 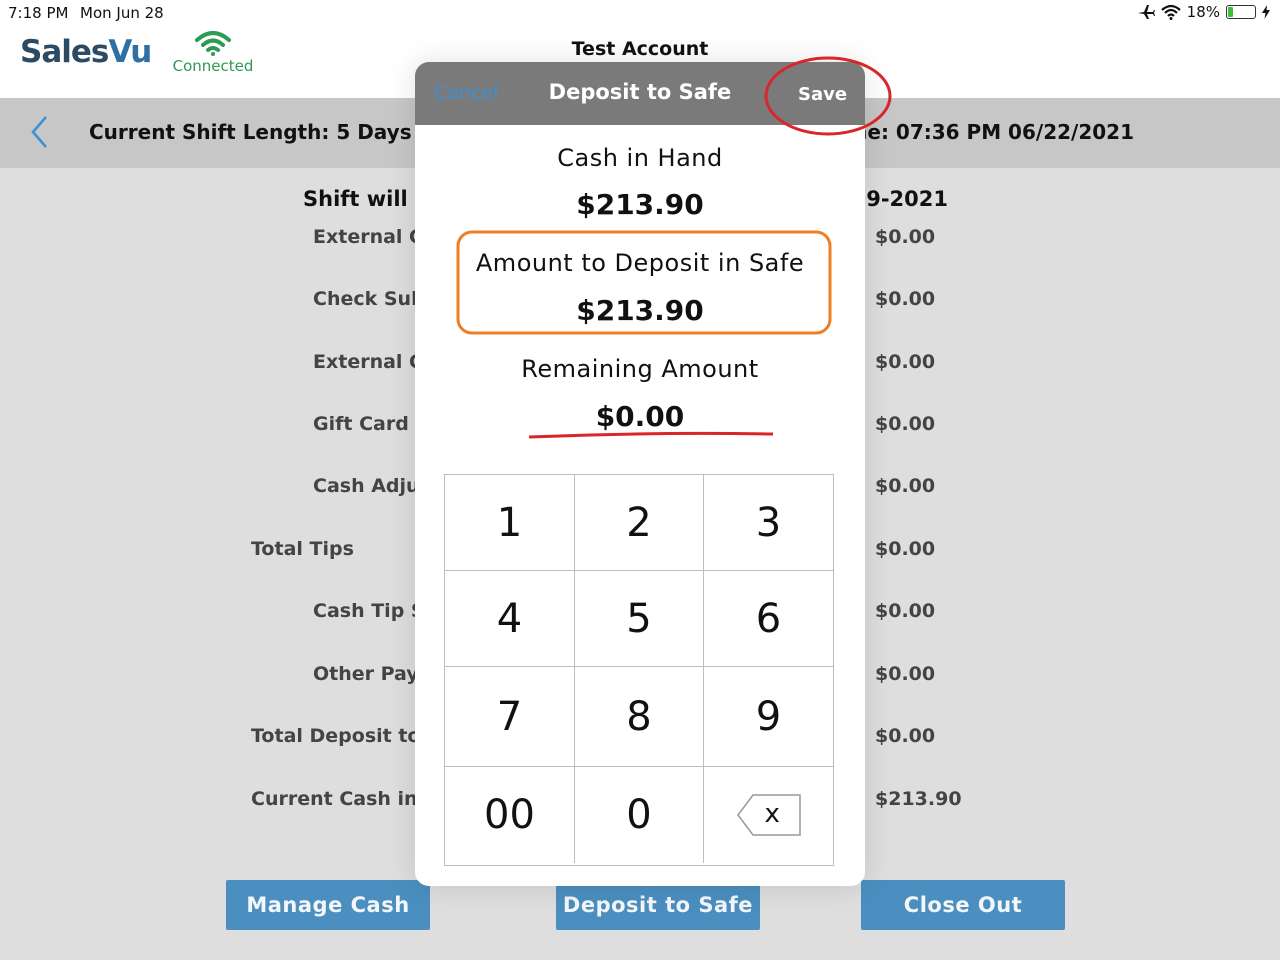 What do you see at coordinates (1170, 12) in the screenshot?
I see `wifi-icon` at bounding box center [1170, 12].